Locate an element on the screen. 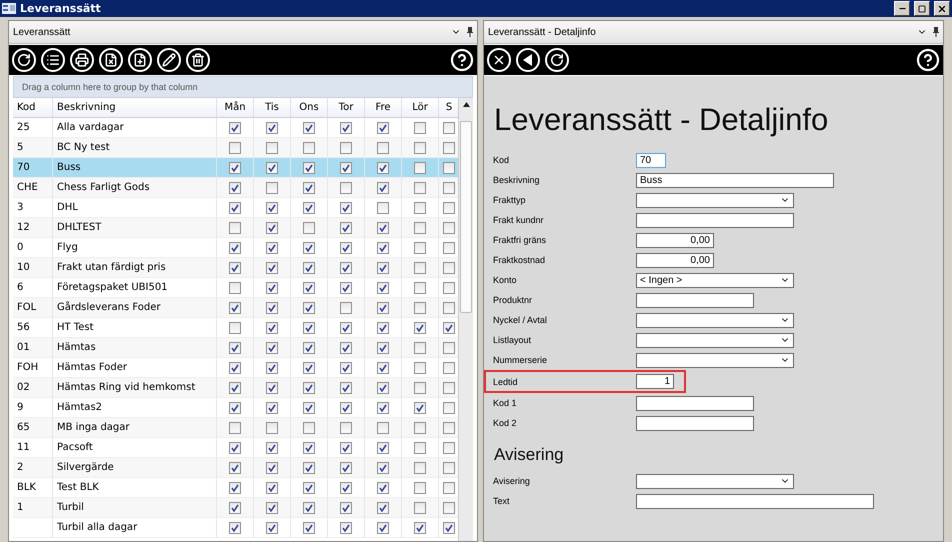 The image size is (952, 542). scrollbar is located at coordinates (465, 319).